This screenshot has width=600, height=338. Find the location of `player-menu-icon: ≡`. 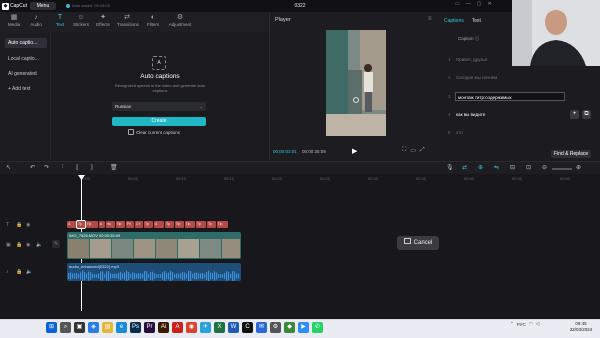

player-menu-icon: ≡ is located at coordinates (430, 19).